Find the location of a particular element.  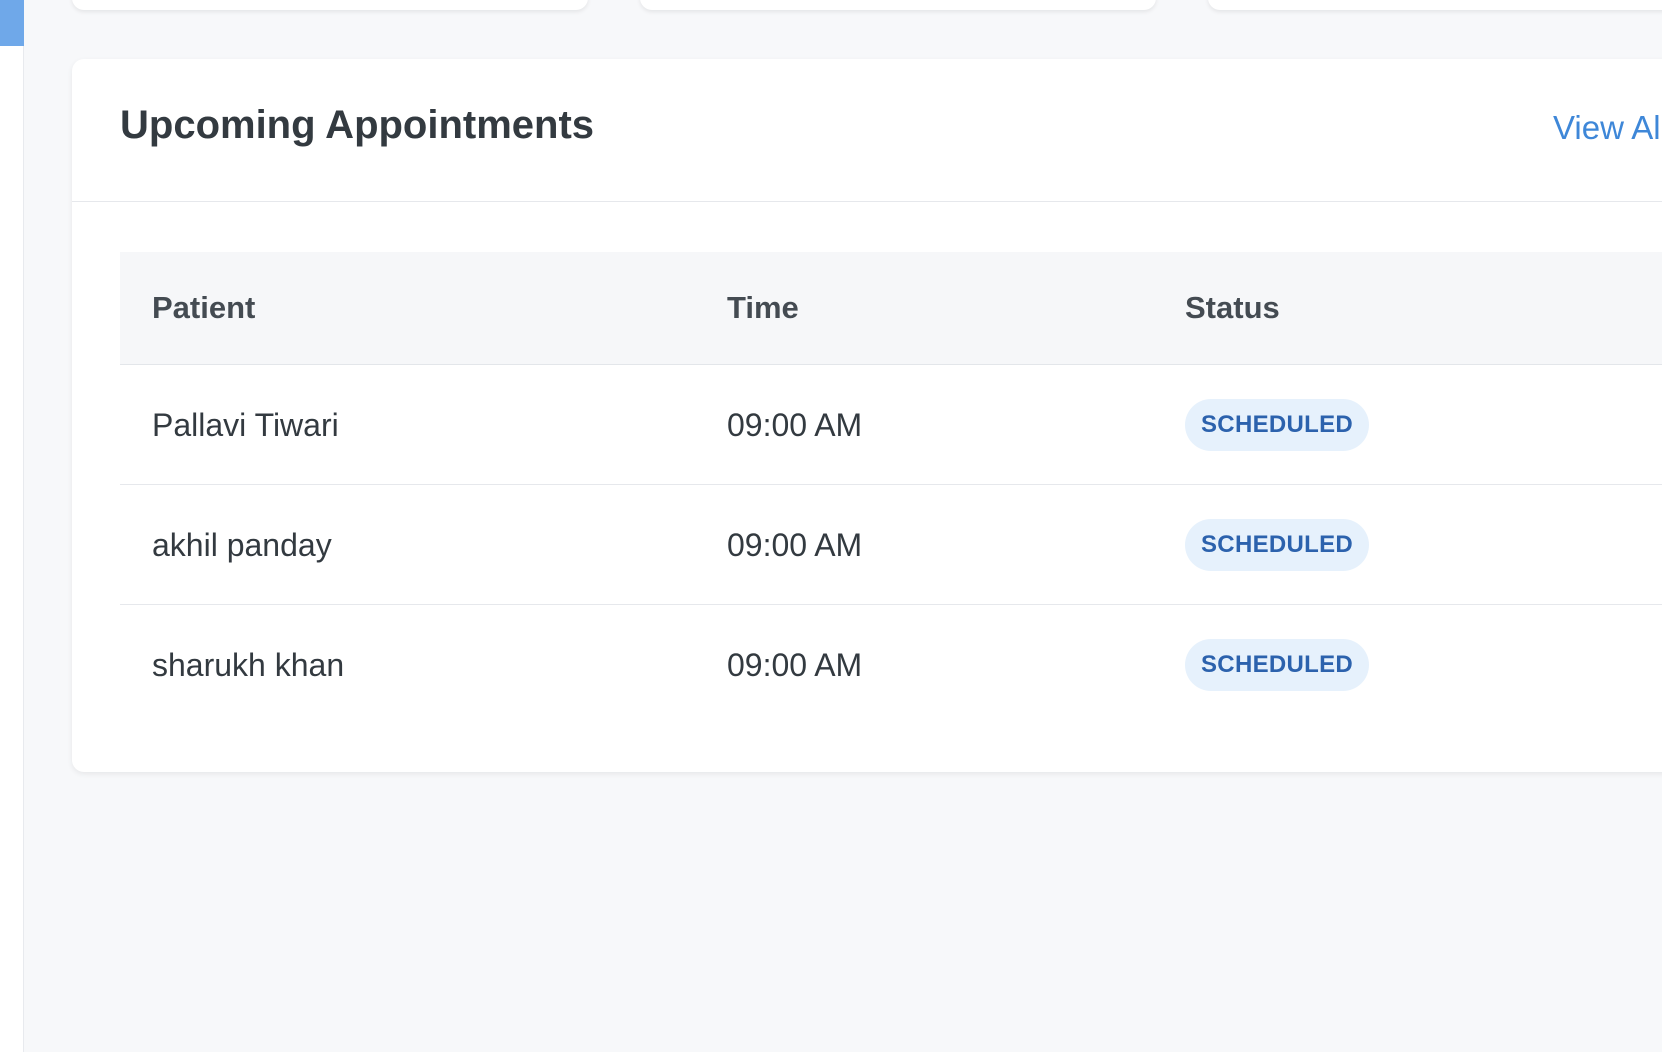

card-header: Upcoming Appointments View All is located at coordinates (867, 130).